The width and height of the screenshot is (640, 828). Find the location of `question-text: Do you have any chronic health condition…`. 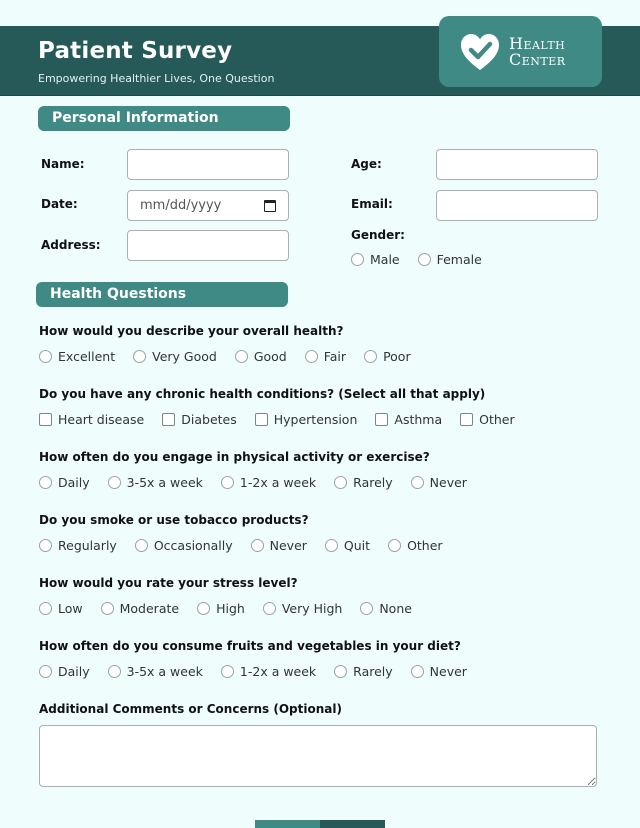

question-text: Do you have any chronic health condition… is located at coordinates (262, 394).